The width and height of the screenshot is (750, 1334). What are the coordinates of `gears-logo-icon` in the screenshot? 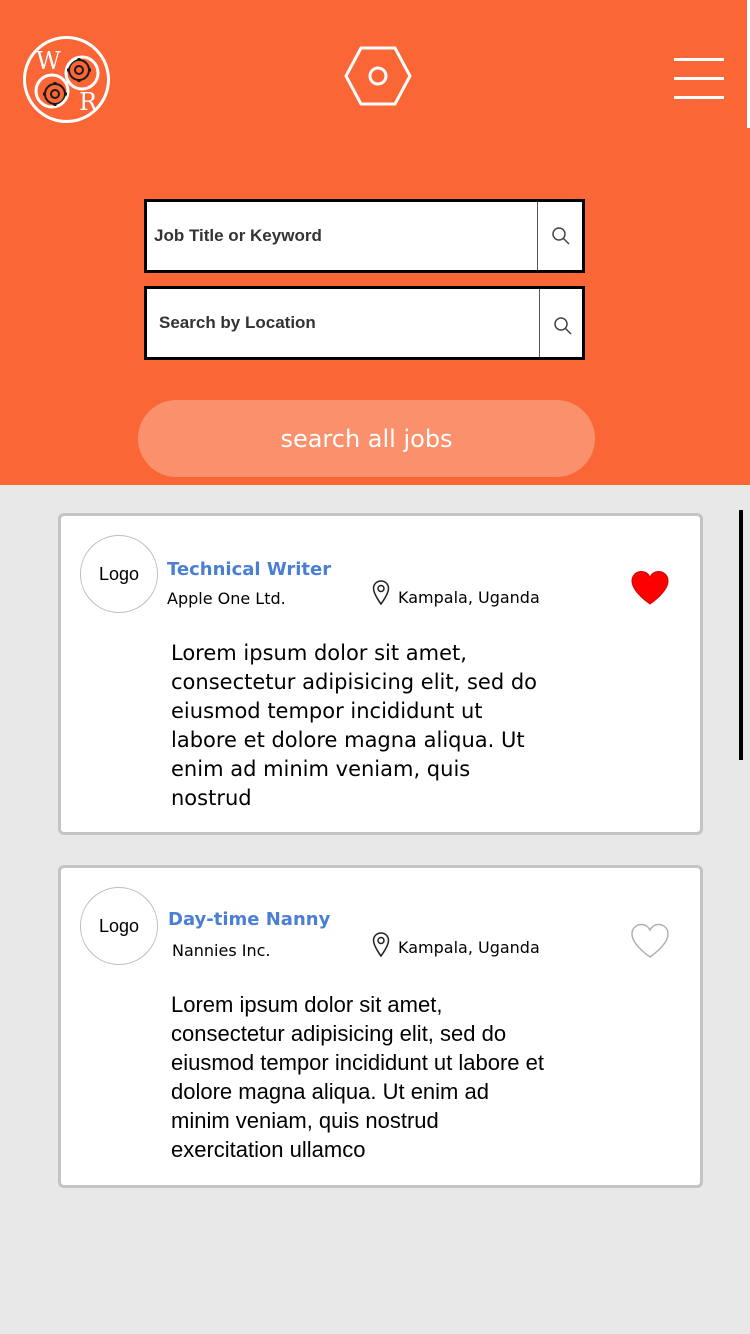 It's located at (67, 82).